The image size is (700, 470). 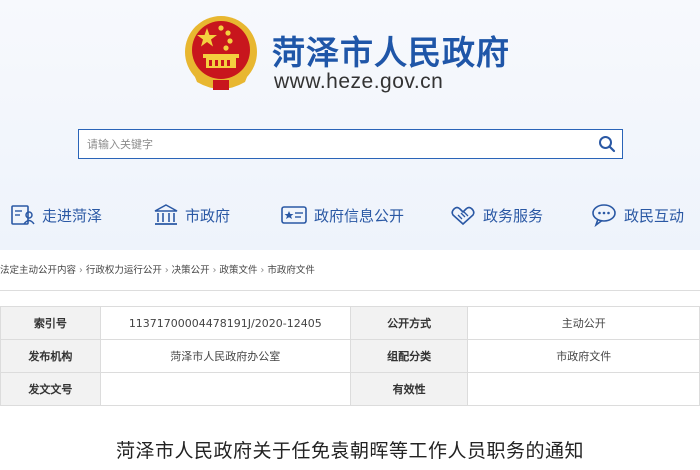 What do you see at coordinates (409, 389) in the screenshot?
I see `meta-key-validity: 有效性` at bounding box center [409, 389].